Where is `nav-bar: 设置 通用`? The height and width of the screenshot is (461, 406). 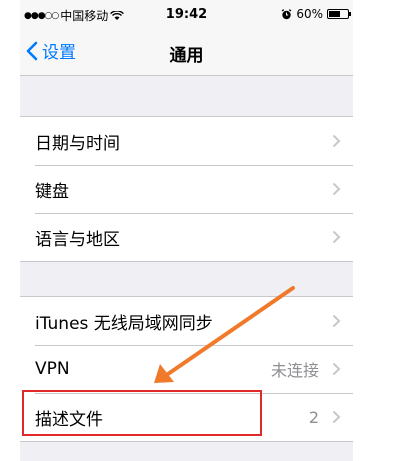 nav-bar: 设置 通用 is located at coordinates (186, 52).